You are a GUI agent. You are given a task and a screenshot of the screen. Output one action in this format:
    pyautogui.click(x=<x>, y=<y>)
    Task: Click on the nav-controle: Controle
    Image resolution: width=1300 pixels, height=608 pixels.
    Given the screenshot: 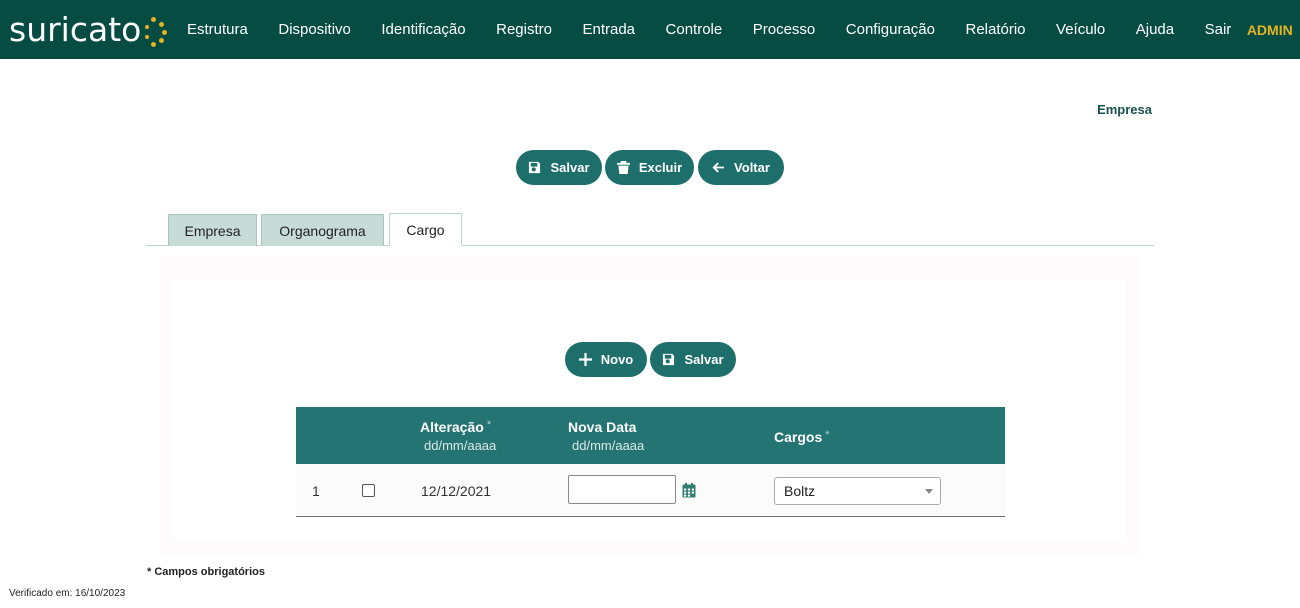 What is the action you would take?
    pyautogui.click(x=694, y=29)
    